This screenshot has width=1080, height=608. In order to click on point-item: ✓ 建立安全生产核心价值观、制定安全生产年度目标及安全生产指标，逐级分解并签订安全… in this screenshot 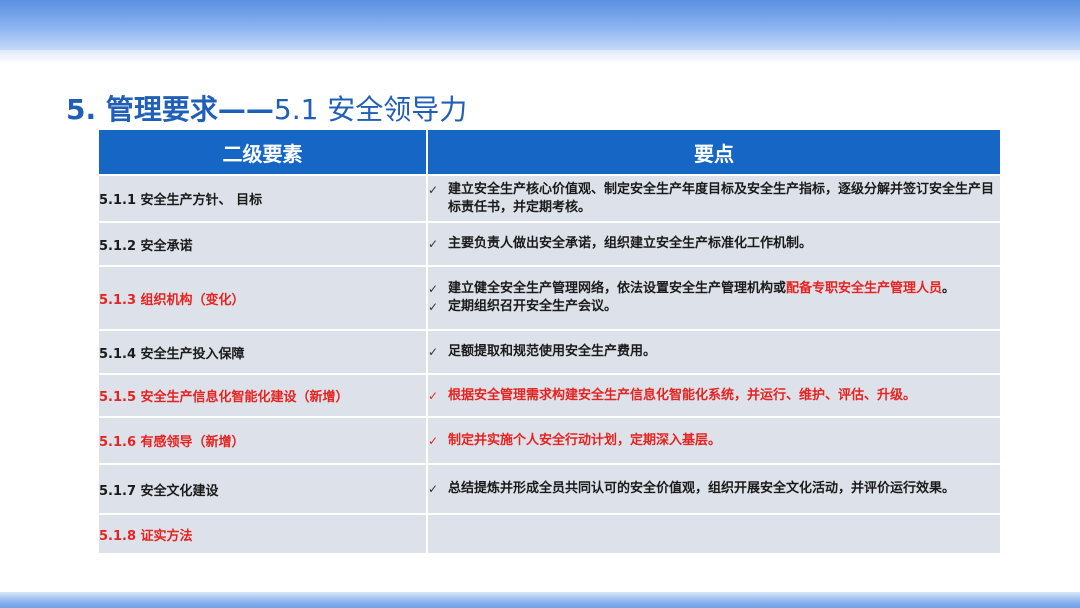, I will do `click(714, 199)`.